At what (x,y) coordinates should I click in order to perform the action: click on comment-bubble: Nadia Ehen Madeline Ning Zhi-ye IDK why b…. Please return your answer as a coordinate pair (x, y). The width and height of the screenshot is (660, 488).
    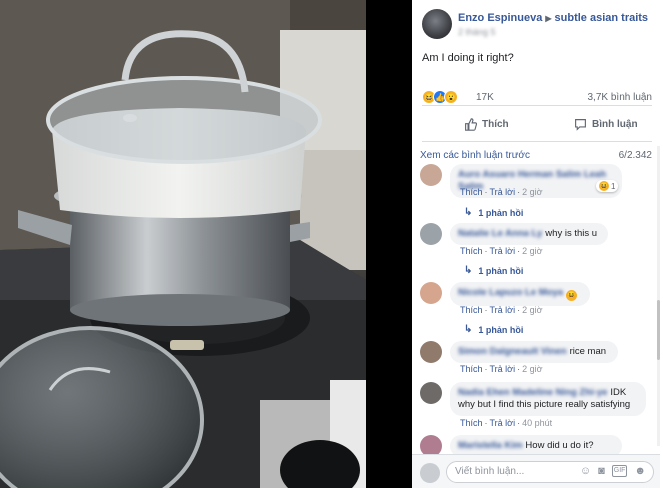
    Looking at the image, I should click on (548, 399).